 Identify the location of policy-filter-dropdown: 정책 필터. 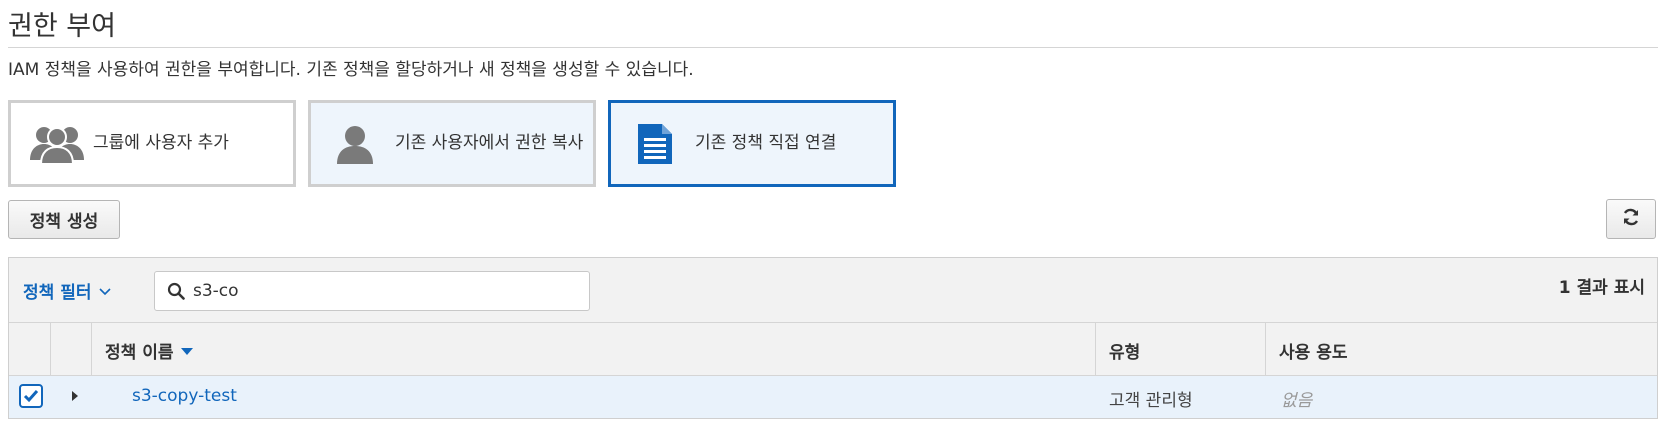
(67, 290).